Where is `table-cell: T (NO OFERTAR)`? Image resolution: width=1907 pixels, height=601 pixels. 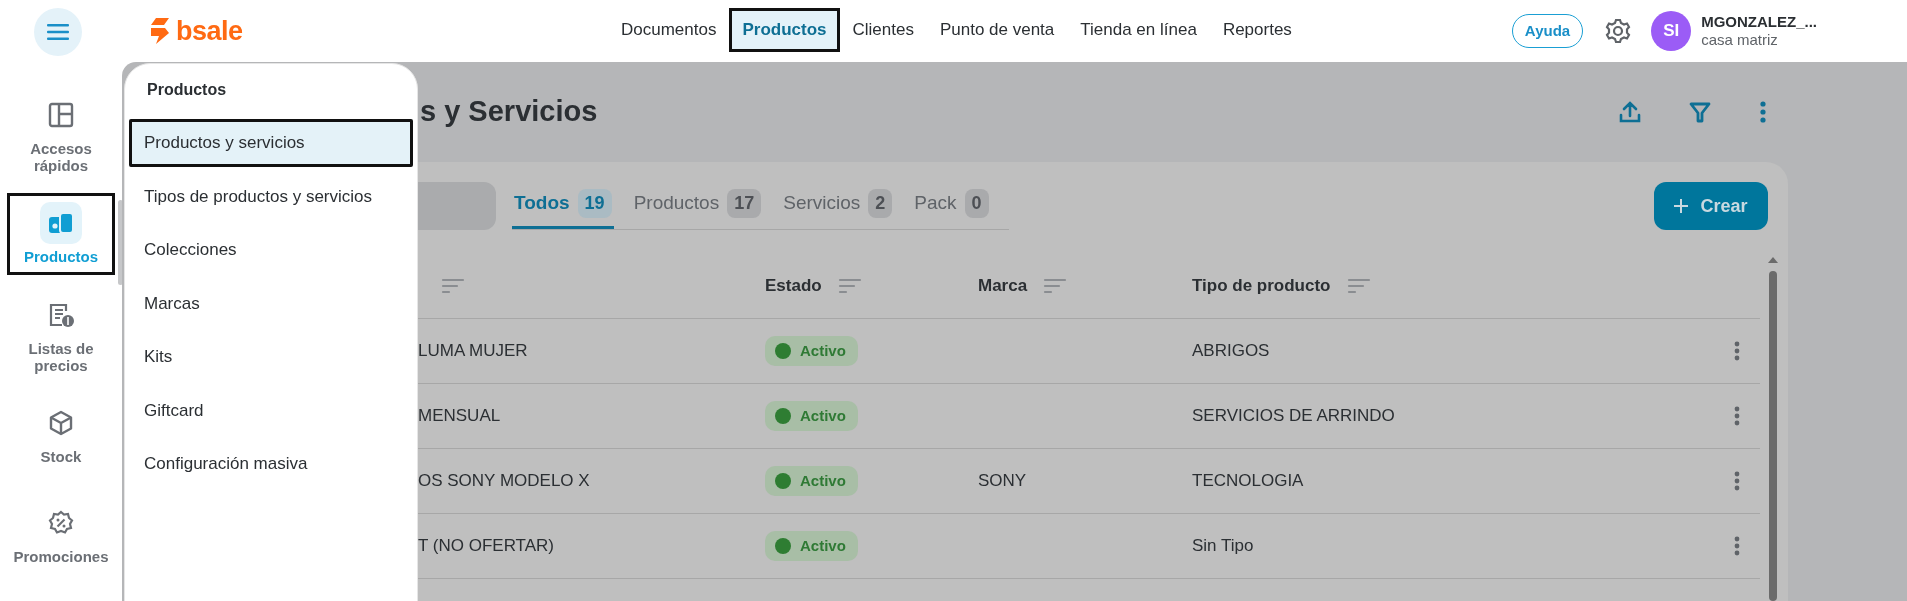 table-cell: T (NO OFERTAR) is located at coordinates (486, 546).